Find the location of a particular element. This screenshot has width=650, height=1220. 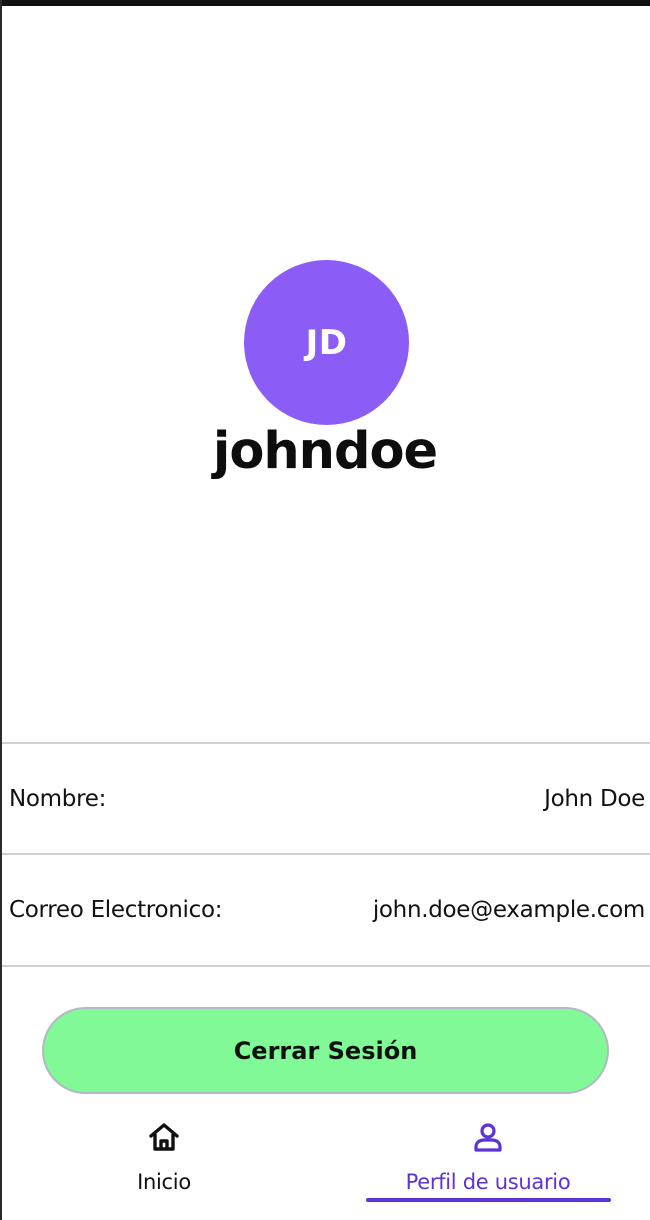

logout-button-label: Cerrar Sesión is located at coordinates (325, 1050).